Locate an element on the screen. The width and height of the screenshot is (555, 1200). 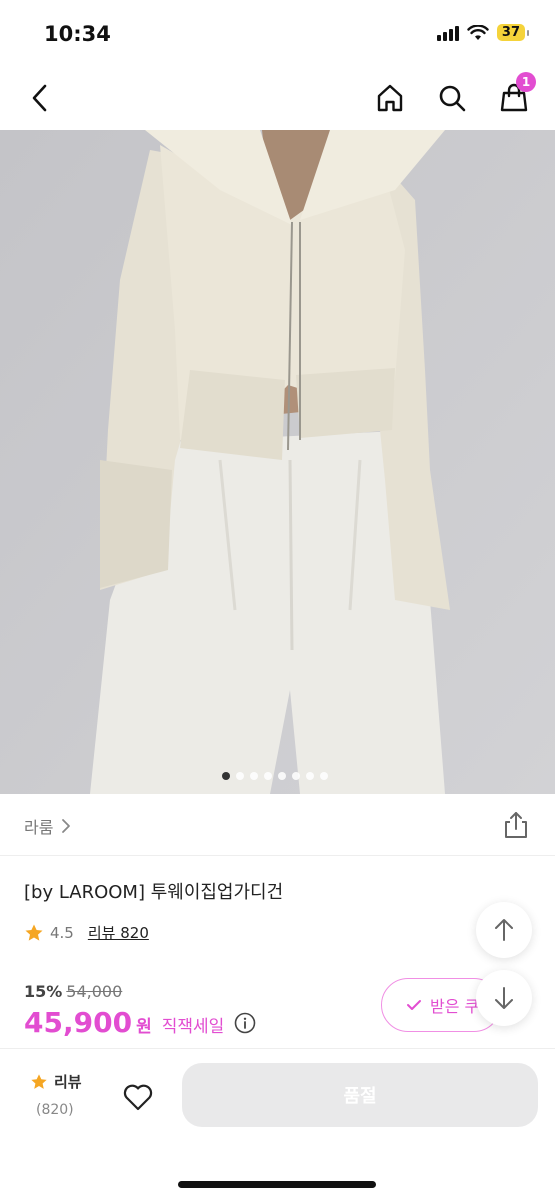
review-summary: 리뷰 (820) is located at coordinates (56, 1094).